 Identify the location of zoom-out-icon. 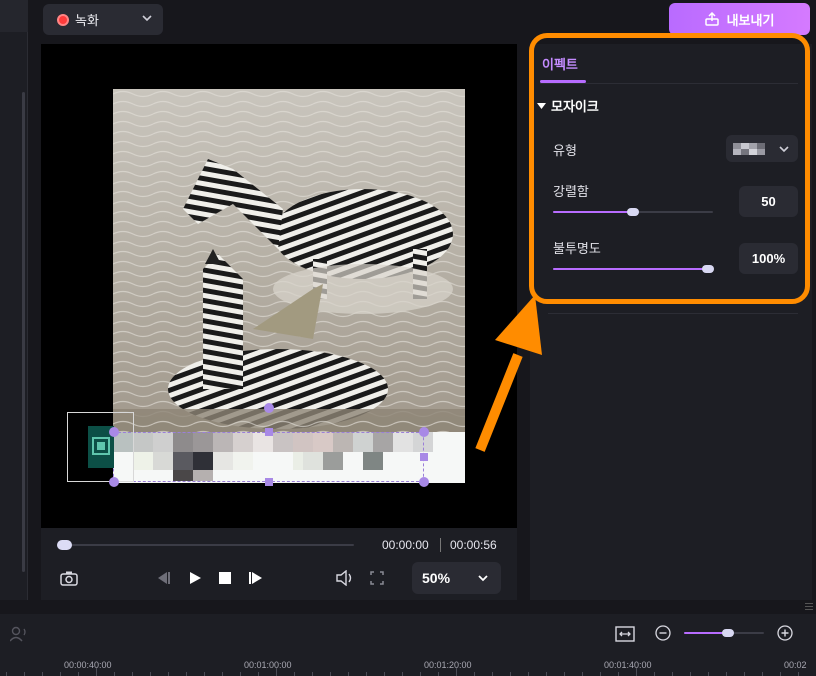
(663, 633).